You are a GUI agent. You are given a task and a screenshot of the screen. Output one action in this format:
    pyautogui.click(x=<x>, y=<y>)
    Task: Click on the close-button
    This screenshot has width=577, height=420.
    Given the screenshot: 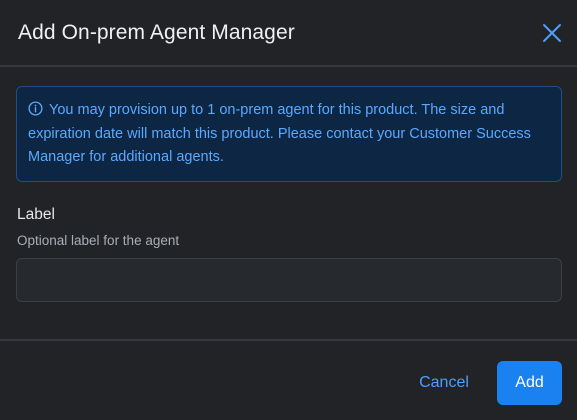 What is the action you would take?
    pyautogui.click(x=552, y=33)
    